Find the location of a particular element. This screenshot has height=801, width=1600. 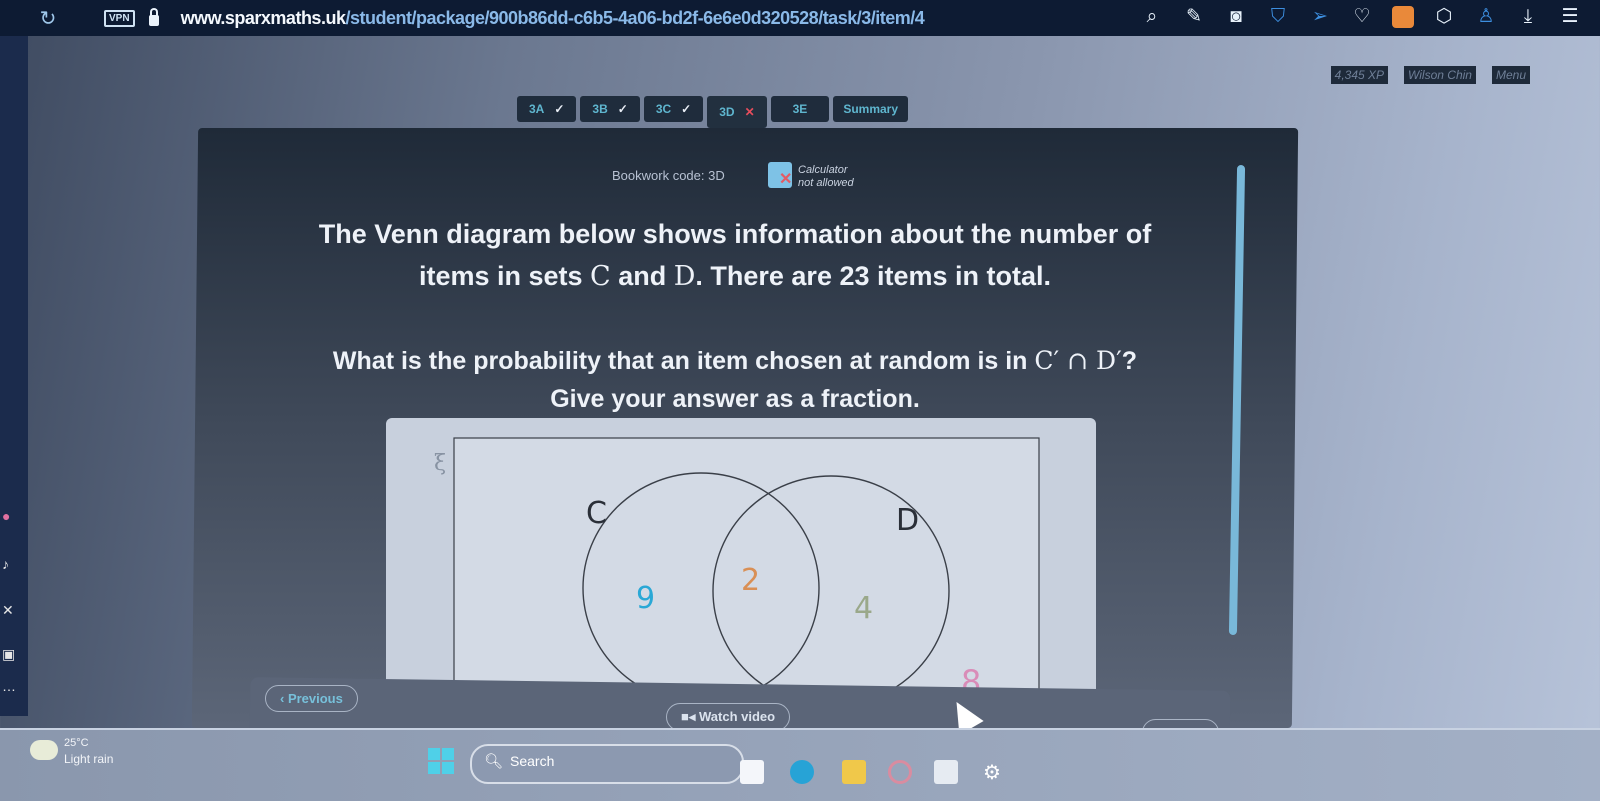

opera-icon is located at coordinates (900, 772).